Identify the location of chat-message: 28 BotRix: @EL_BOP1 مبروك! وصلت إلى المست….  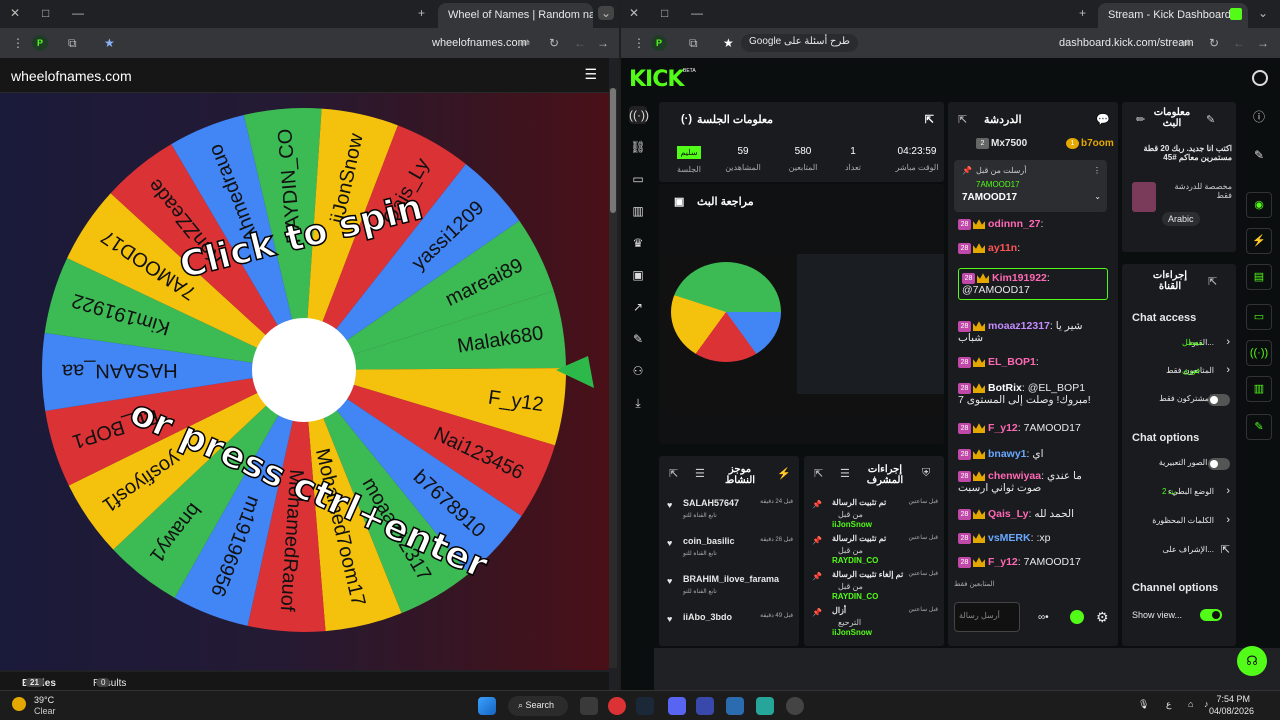
(1033, 394).